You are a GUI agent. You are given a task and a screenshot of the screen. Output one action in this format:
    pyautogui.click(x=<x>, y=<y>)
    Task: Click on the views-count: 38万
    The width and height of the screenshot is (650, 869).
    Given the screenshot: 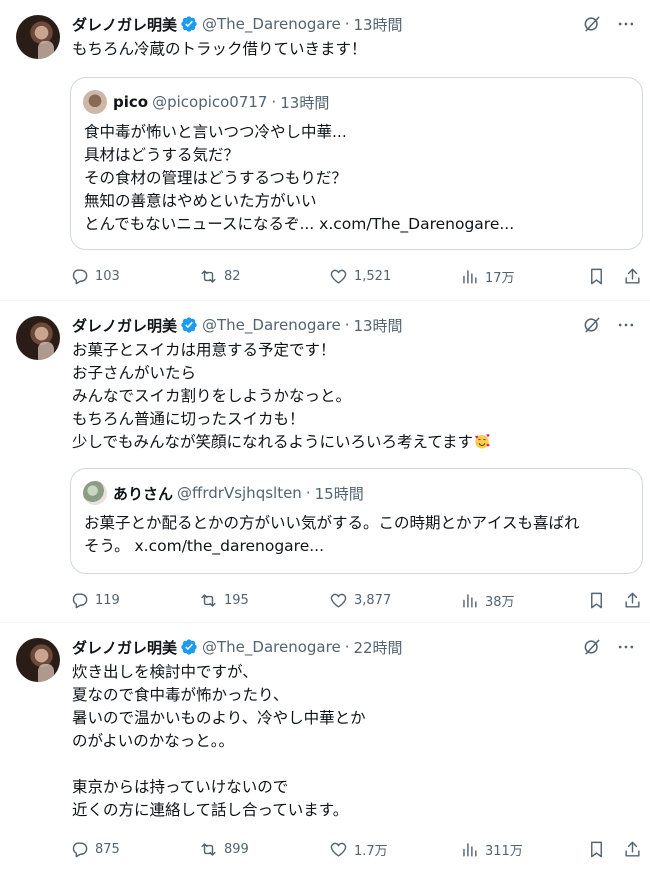 What is the action you would take?
    pyautogui.click(x=500, y=602)
    